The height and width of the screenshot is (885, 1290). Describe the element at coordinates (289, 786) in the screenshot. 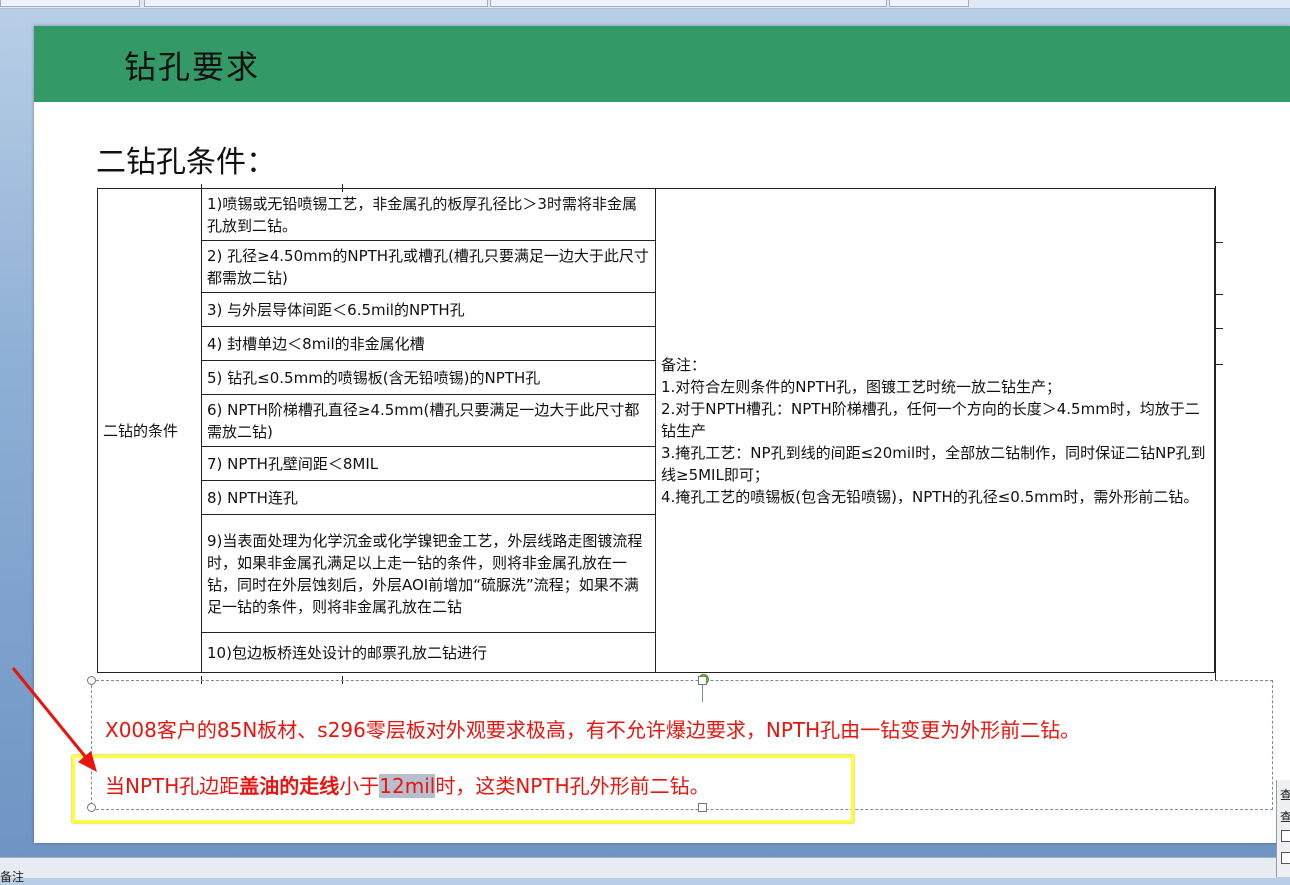

I see `line2-bold-text: 盖油的走线` at that location.